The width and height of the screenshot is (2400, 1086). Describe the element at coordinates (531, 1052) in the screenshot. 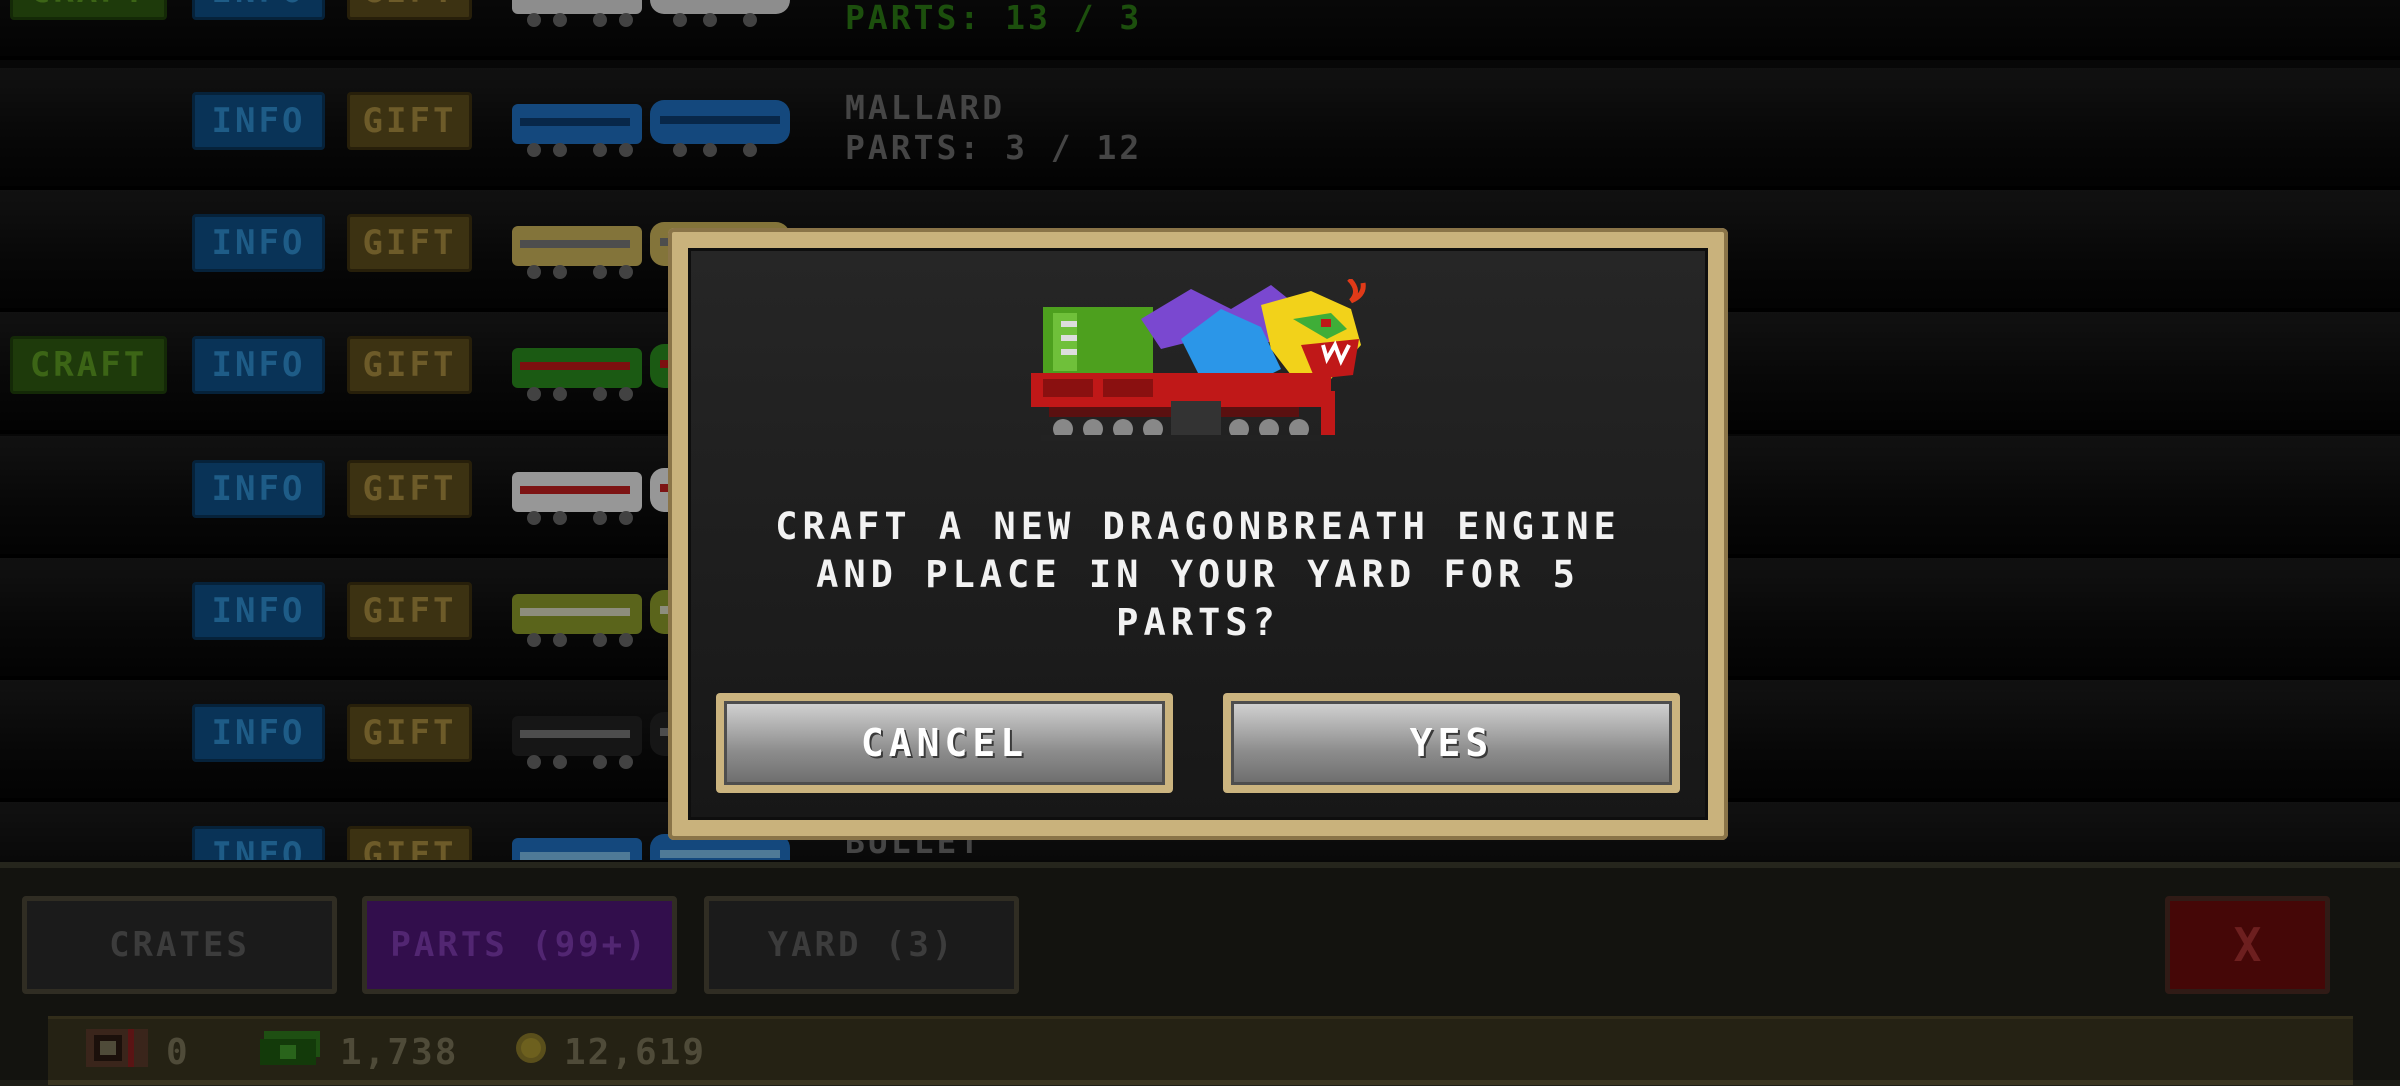

I see `coin-icon` at that location.